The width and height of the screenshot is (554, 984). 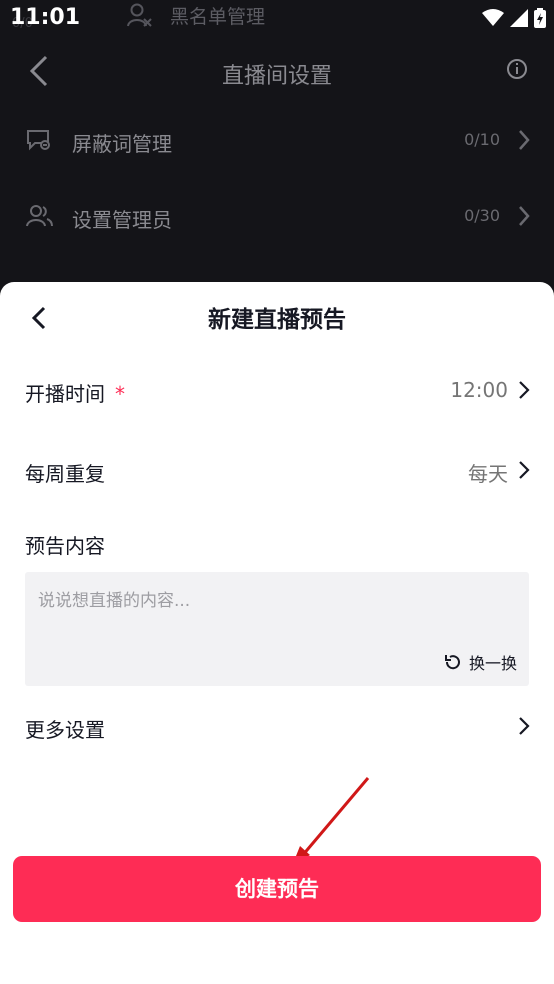 I want to click on content-label: 预告内容, so click(x=65, y=546).